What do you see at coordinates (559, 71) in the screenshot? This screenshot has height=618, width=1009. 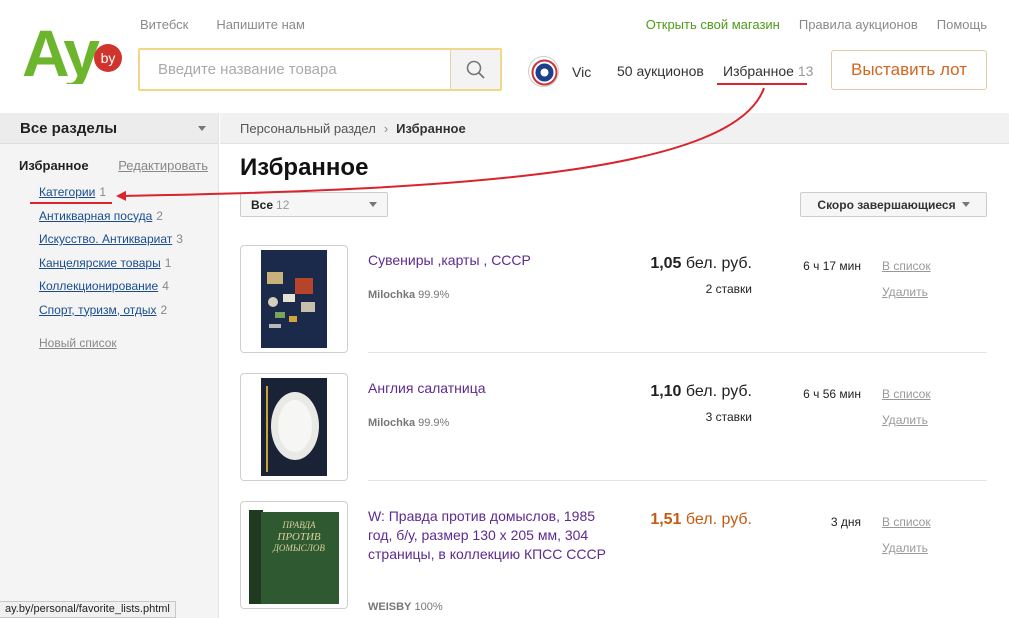 I see `user-menu: Vic` at bounding box center [559, 71].